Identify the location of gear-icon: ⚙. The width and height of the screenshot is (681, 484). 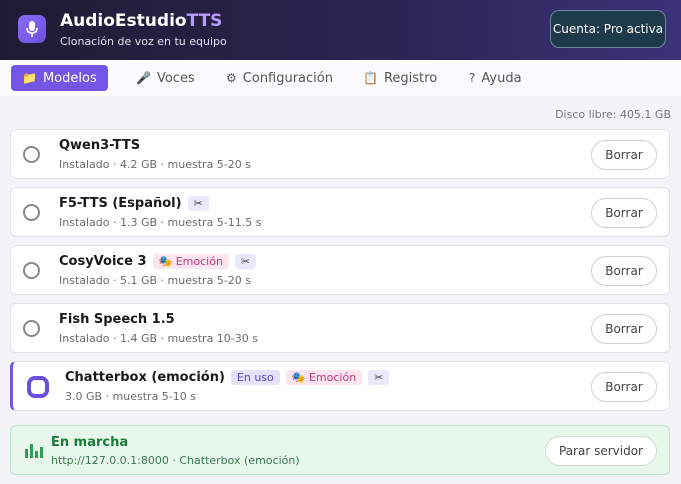
(231, 78).